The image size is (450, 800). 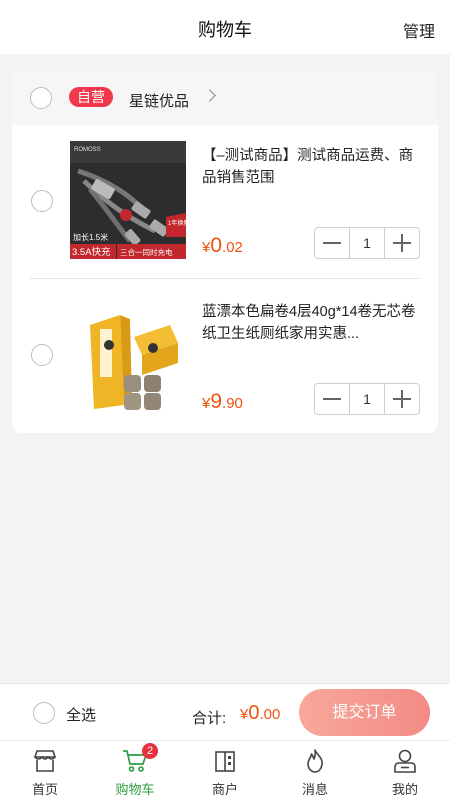 I want to click on price-decimal: .02, so click(x=232, y=247).